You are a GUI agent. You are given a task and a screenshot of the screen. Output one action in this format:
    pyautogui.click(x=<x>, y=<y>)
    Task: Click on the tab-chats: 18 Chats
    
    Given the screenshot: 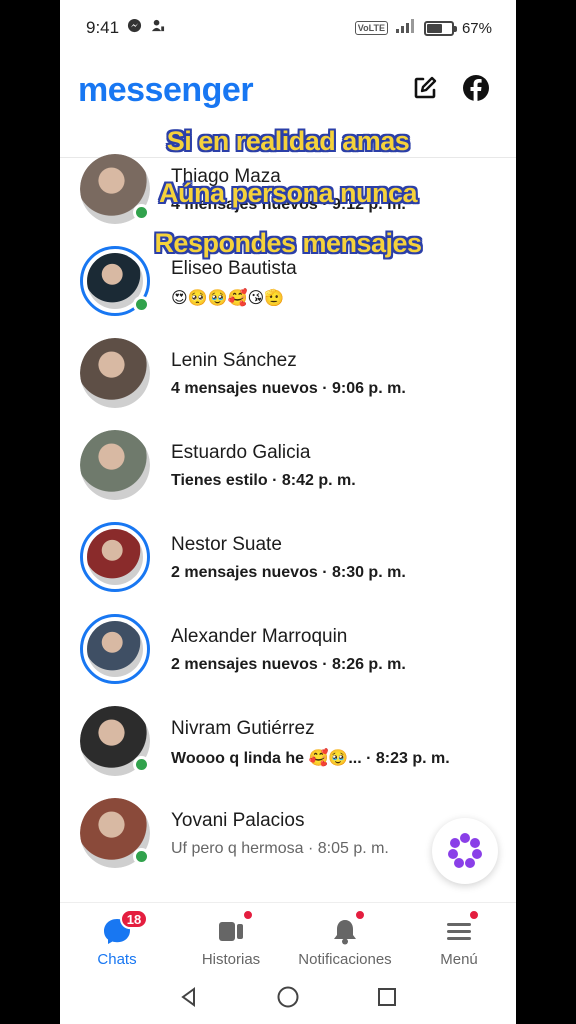 What is the action you would take?
    pyautogui.click(x=117, y=938)
    